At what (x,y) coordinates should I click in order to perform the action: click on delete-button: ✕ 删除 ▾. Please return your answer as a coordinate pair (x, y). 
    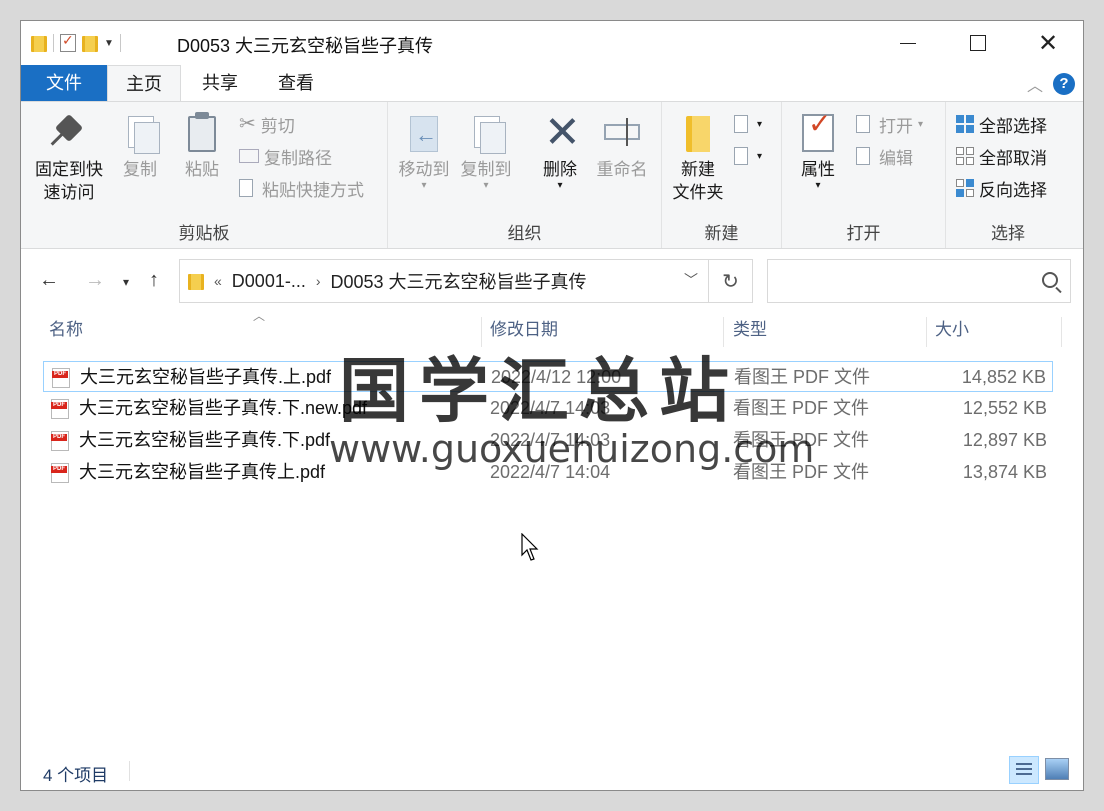
    Looking at the image, I should click on (560, 149).